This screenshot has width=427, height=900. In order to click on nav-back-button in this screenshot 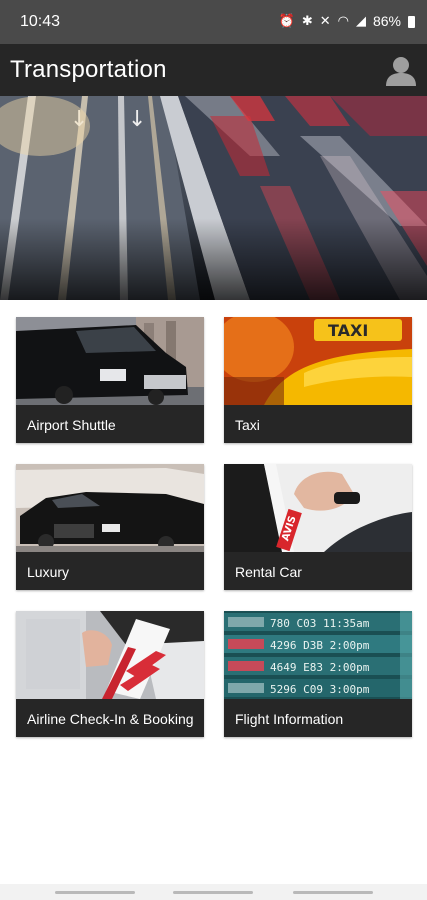, I will do `click(333, 892)`.